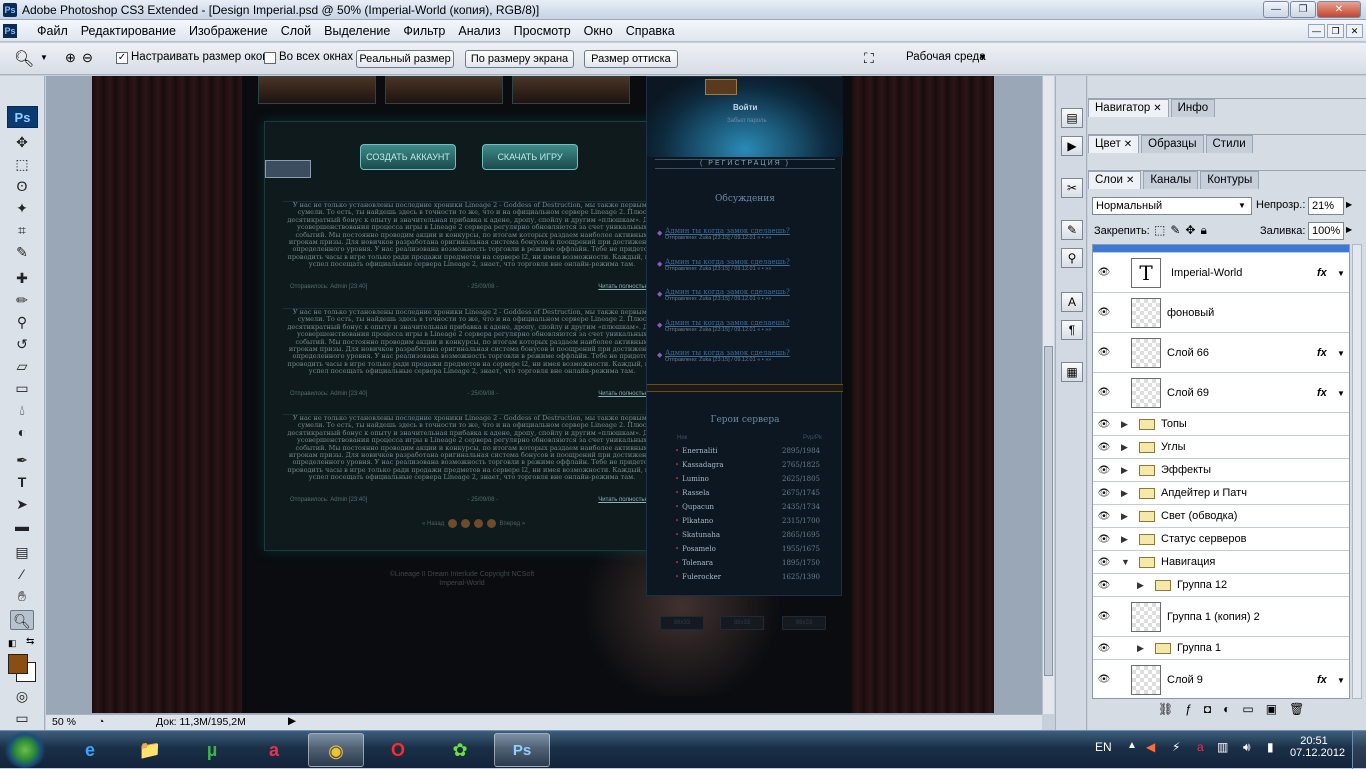  What do you see at coordinates (295, 31) in the screenshot?
I see `menu-layer: Слой` at bounding box center [295, 31].